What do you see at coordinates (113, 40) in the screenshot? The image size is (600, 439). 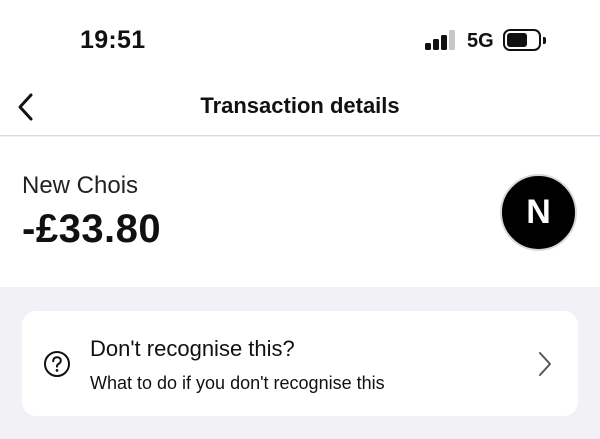 I see `status-time: 19:51` at bounding box center [113, 40].